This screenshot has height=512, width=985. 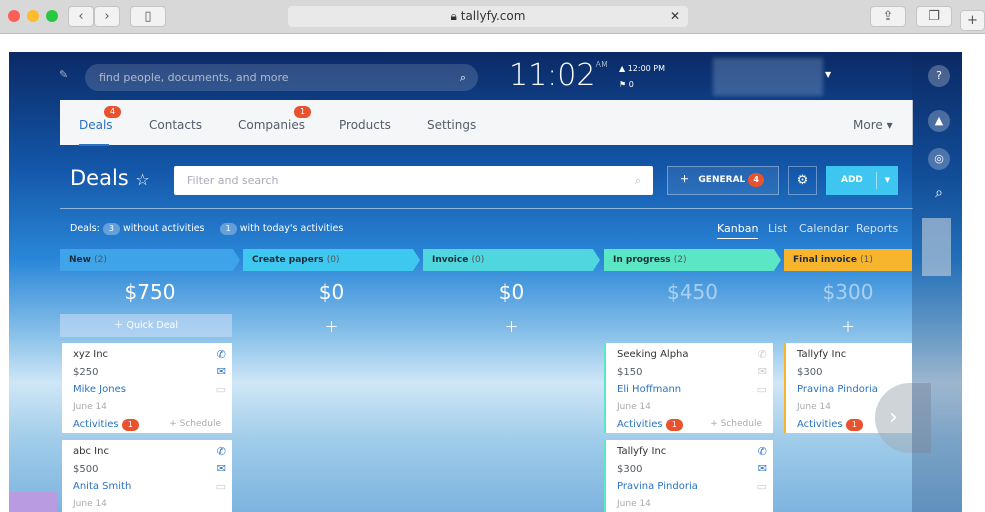 I want to click on tab-products: Products, so click(x=365, y=125).